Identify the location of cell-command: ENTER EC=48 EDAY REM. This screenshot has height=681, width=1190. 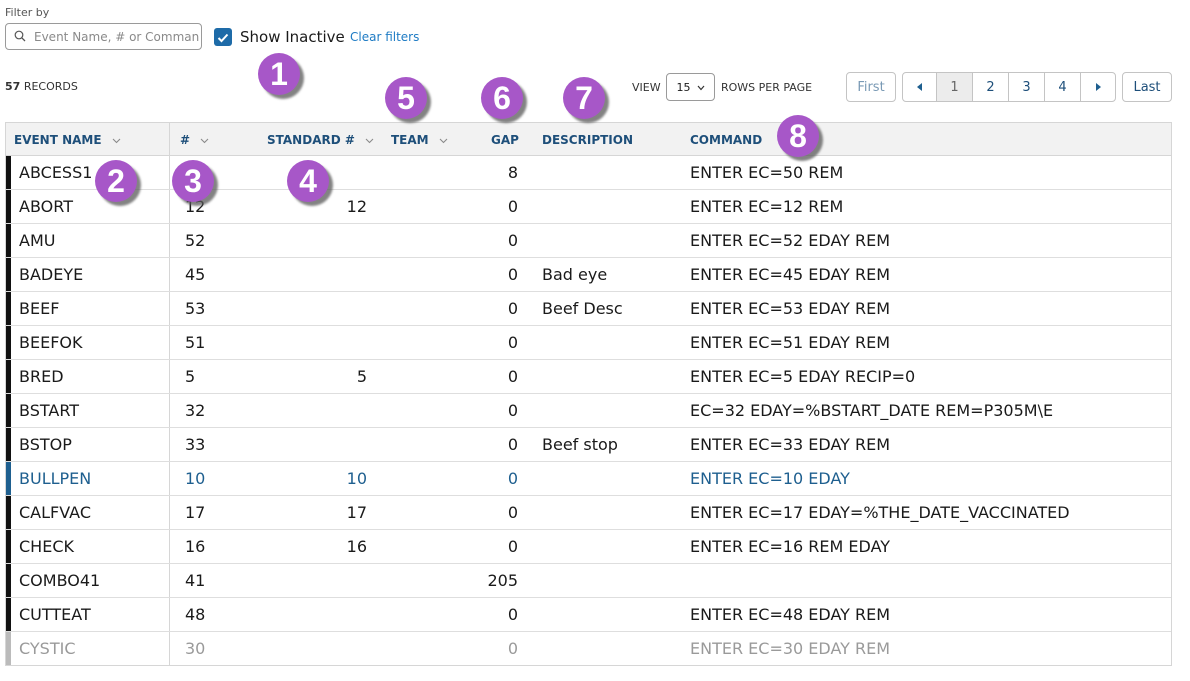
(790, 614).